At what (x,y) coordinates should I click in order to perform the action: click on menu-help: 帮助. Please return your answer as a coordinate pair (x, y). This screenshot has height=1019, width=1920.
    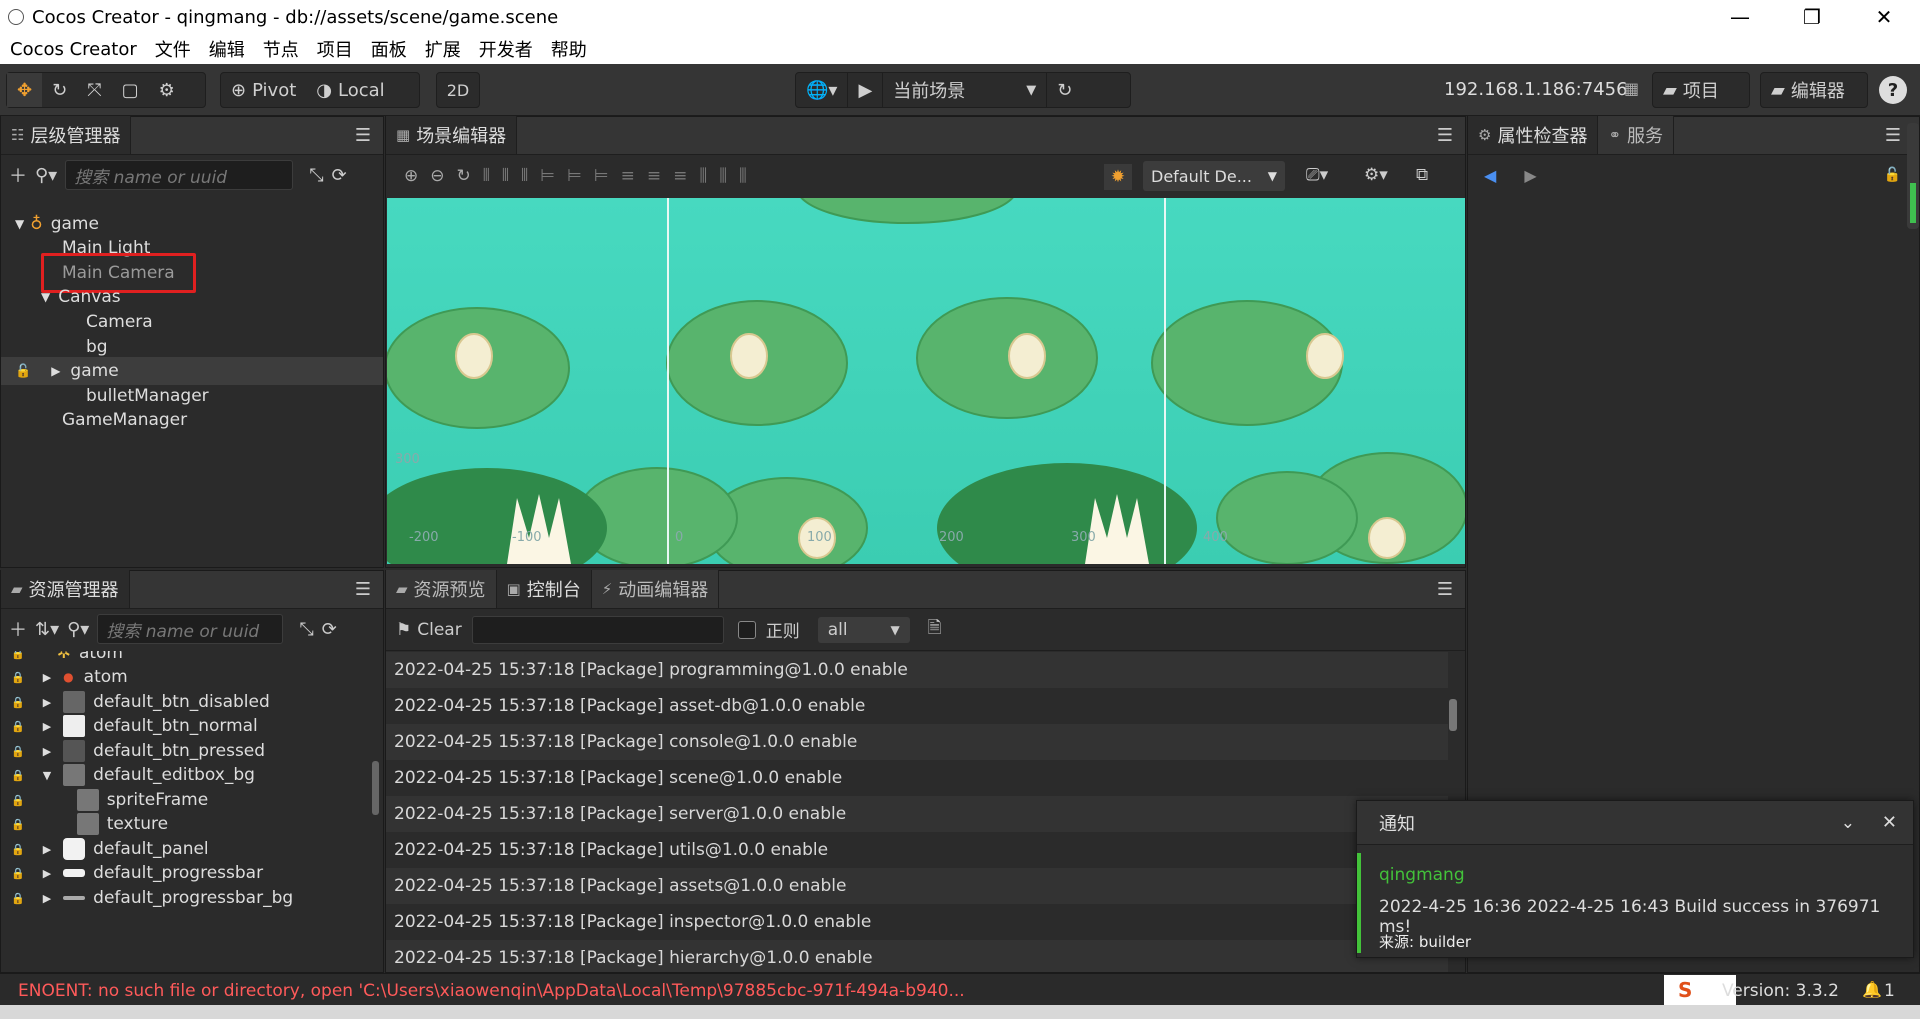
    Looking at the image, I should click on (569, 49).